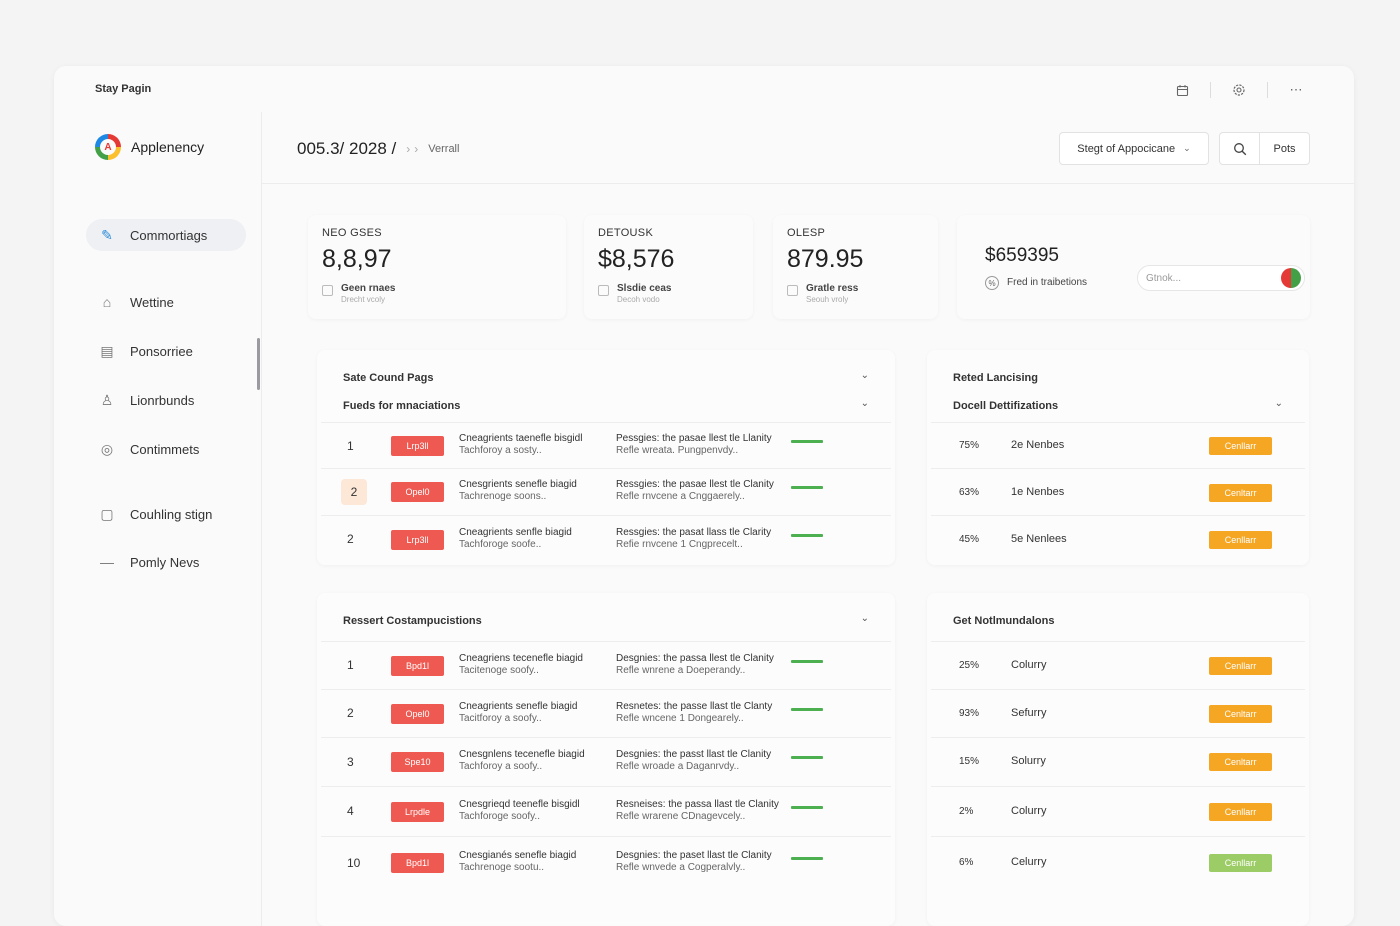 The height and width of the screenshot is (926, 1400). Describe the element at coordinates (969, 539) in the screenshot. I see `item-percent: 45%` at that location.